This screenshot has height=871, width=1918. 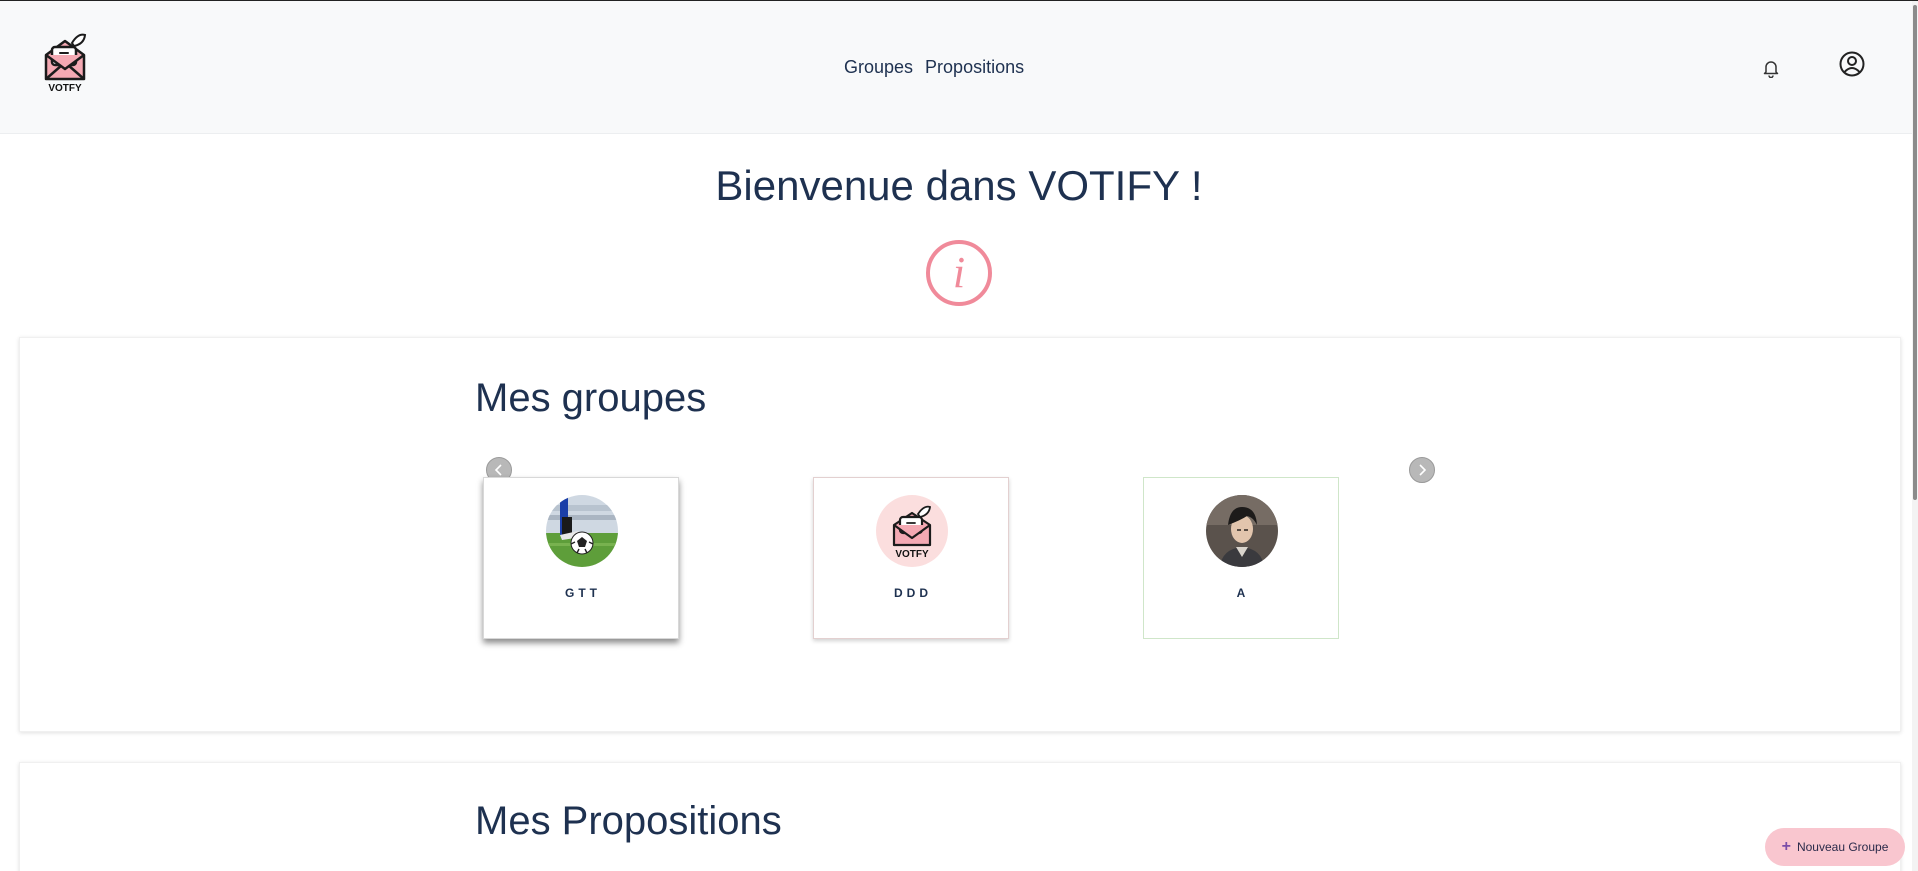 I want to click on group-avatar-soccer, so click(x=582, y=531).